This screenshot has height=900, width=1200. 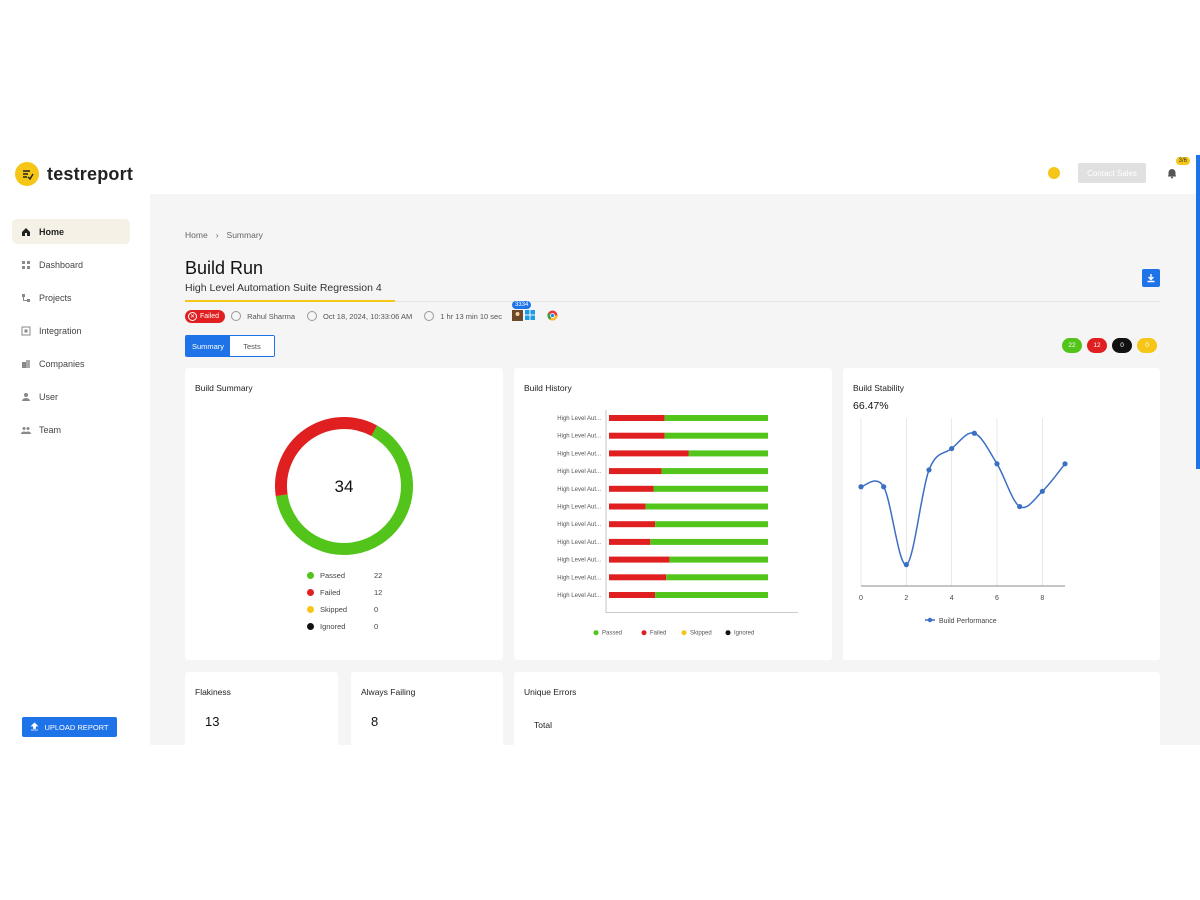 I want to click on card-title: Always Failing, so click(x=388, y=692).